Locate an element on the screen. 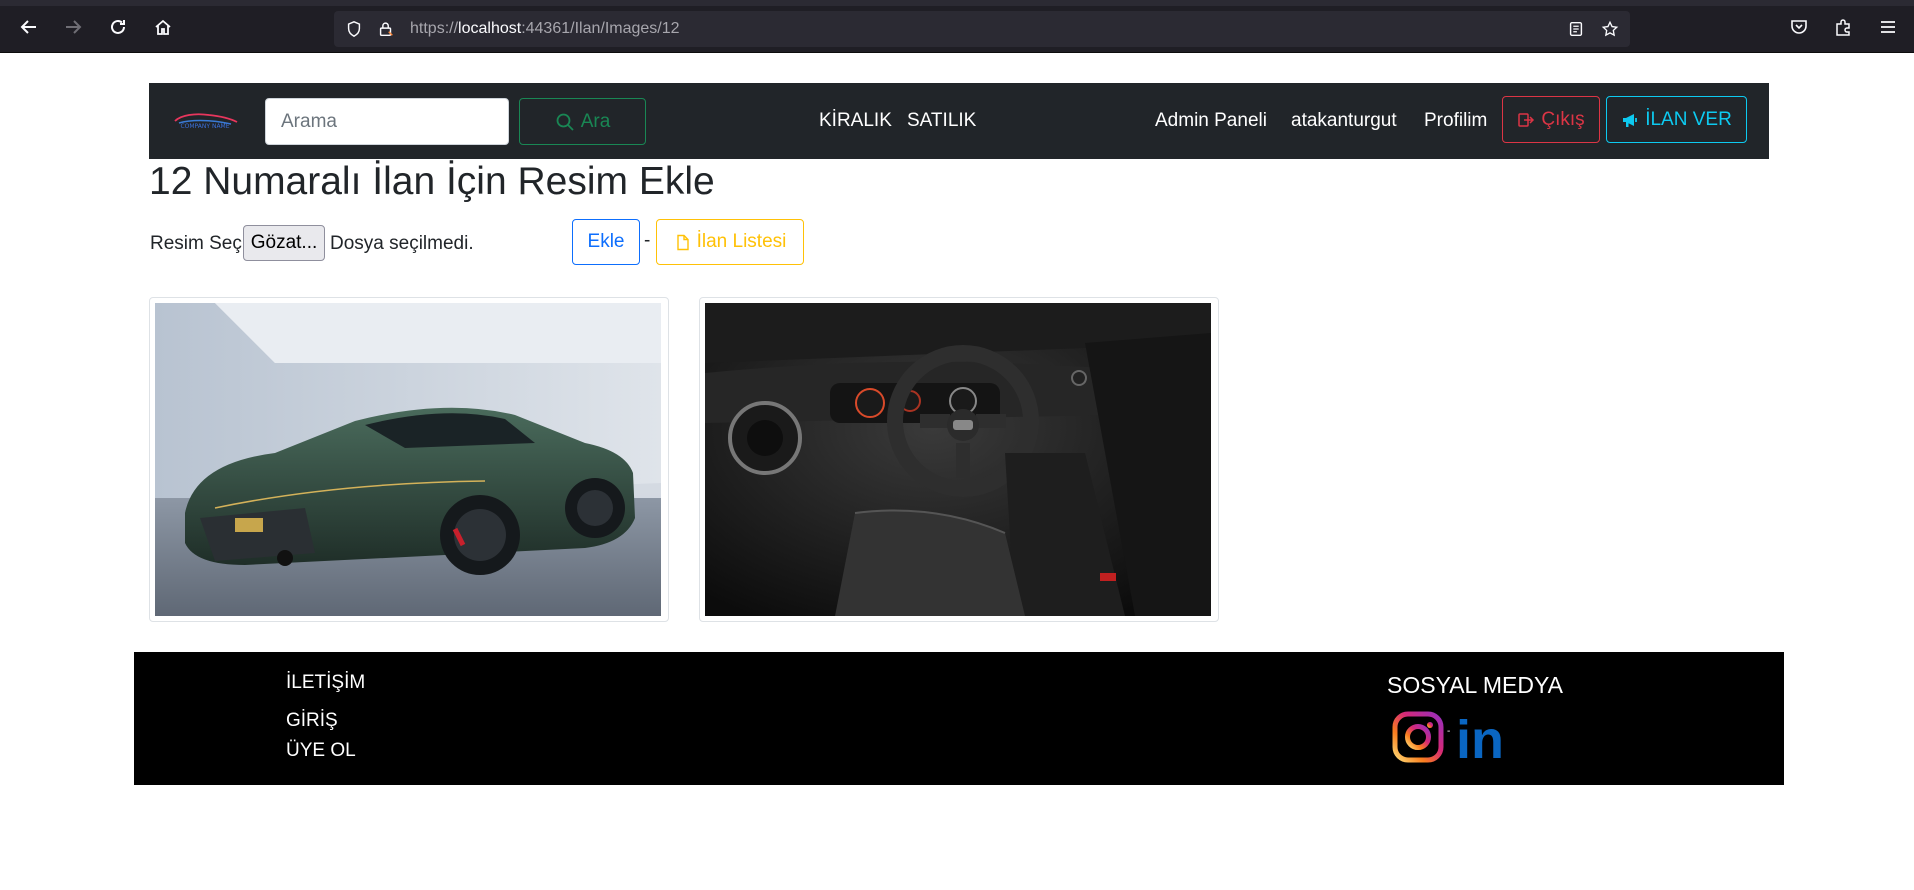  file-input-label: Resim Seç is located at coordinates (196, 243).